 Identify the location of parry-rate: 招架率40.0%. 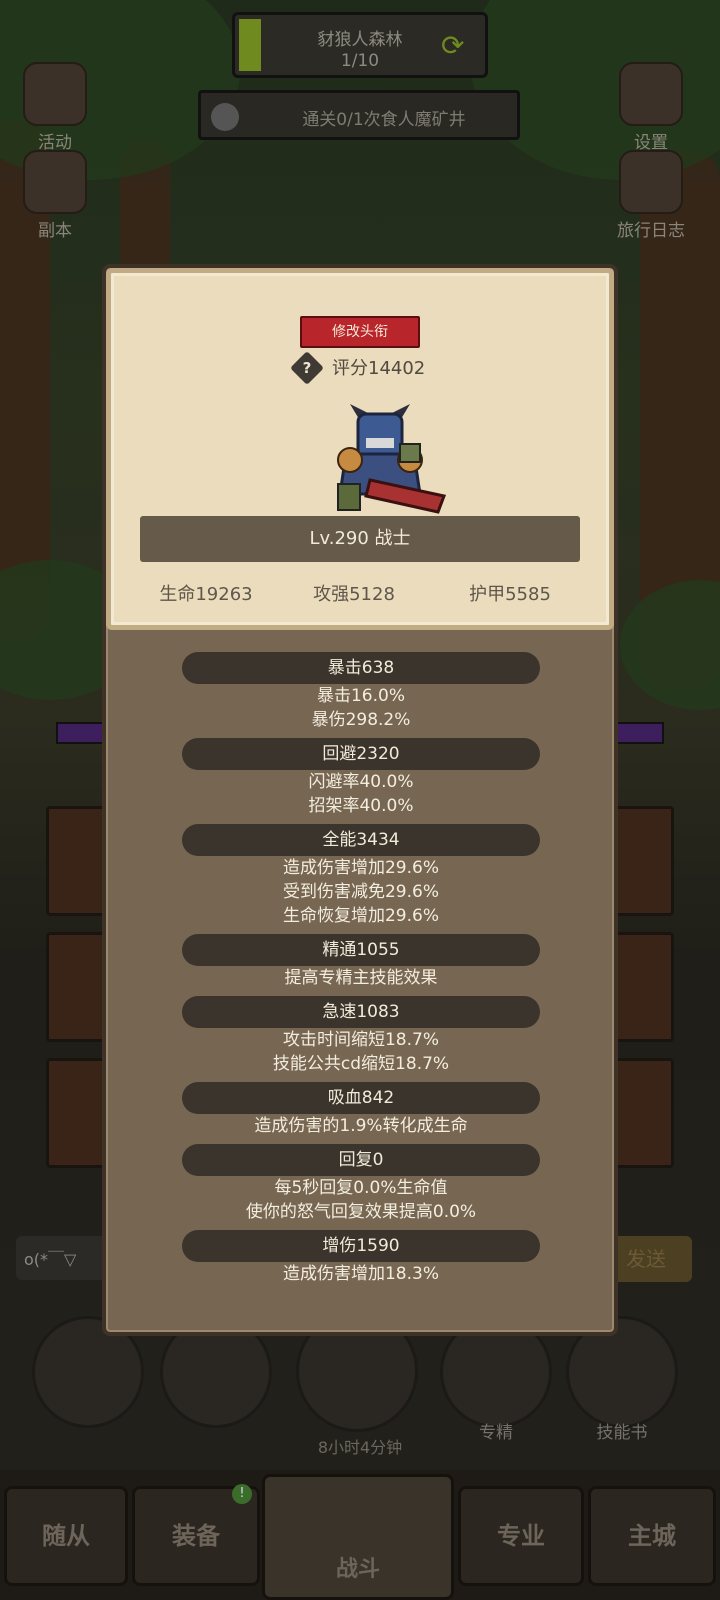
(361, 806).